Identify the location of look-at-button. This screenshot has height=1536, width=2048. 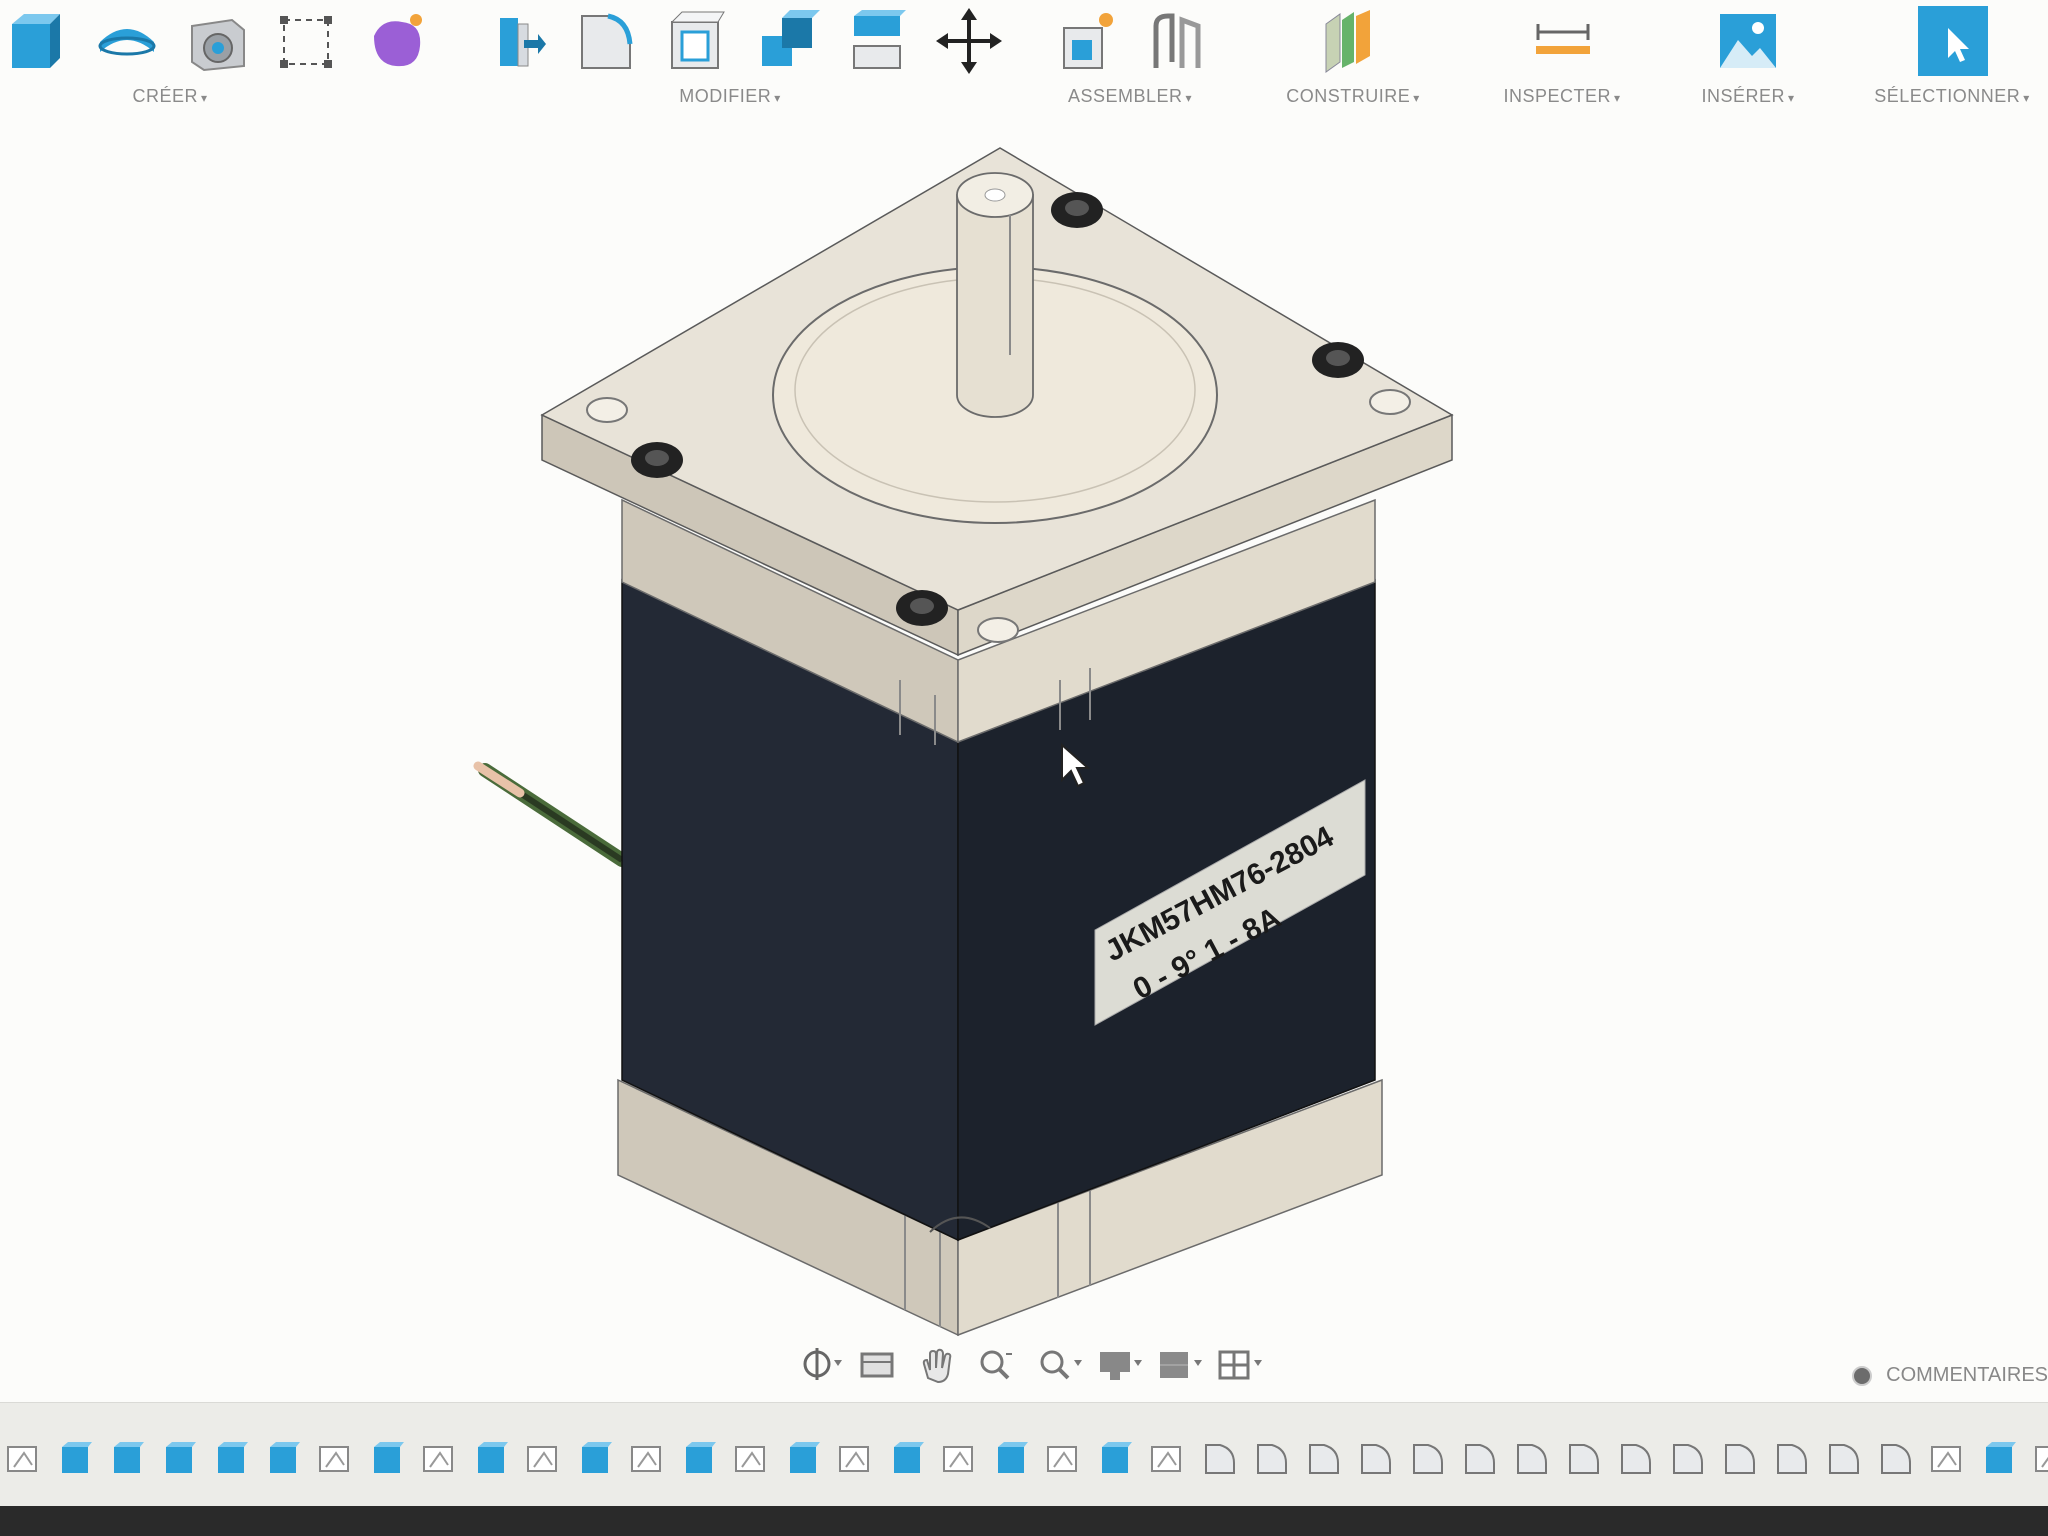
(877, 1364).